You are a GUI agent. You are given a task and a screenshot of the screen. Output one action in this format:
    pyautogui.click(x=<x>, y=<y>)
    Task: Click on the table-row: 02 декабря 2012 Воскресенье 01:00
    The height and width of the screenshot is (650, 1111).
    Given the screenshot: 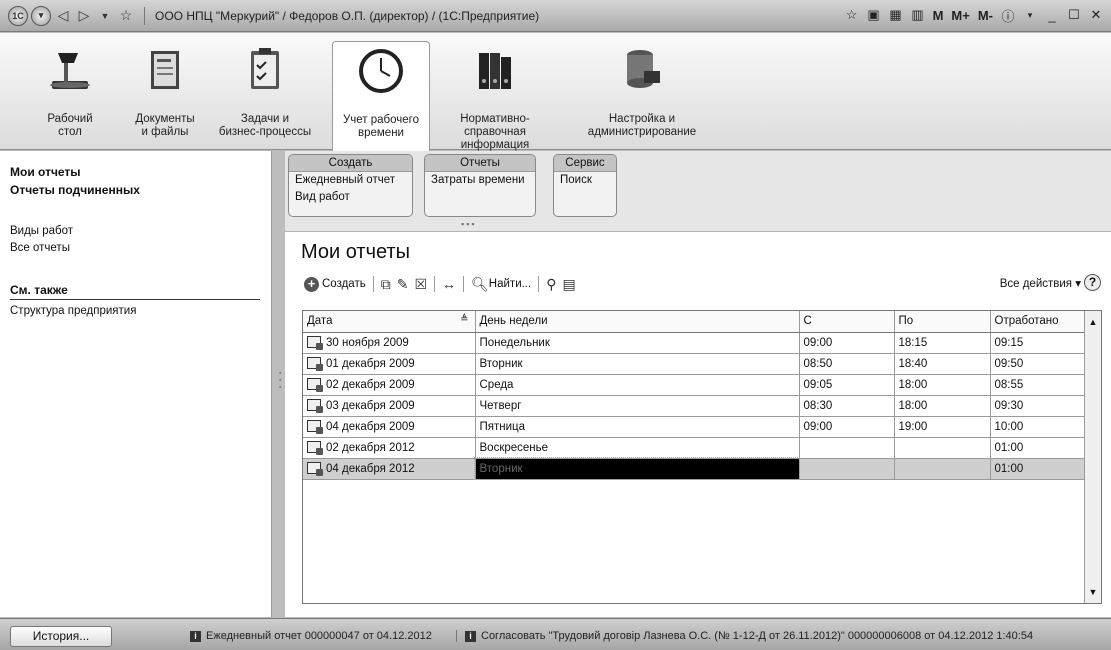 What is the action you would take?
    pyautogui.click(x=694, y=448)
    